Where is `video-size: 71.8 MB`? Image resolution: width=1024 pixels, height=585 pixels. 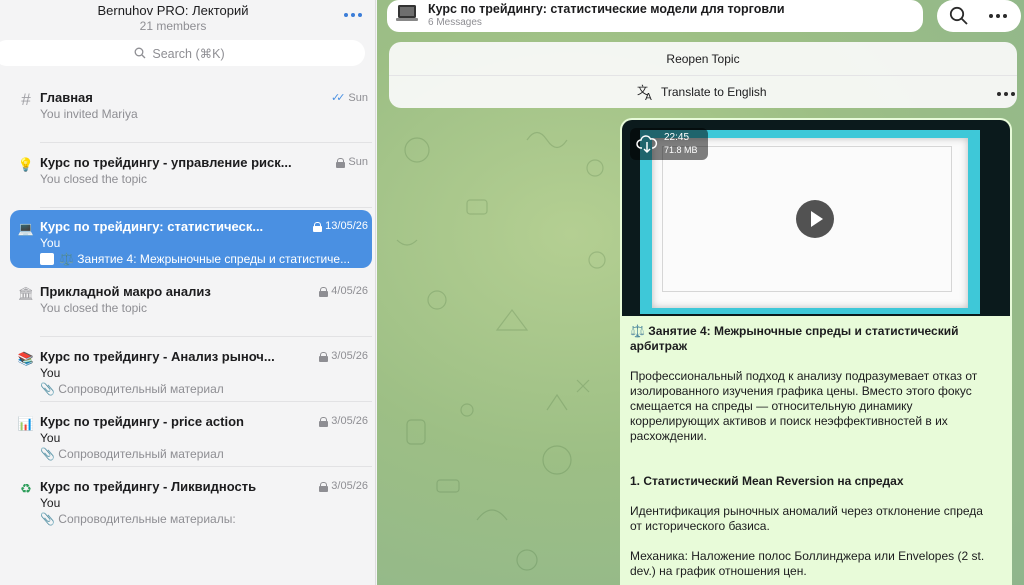 video-size: 71.8 MB is located at coordinates (681, 150).